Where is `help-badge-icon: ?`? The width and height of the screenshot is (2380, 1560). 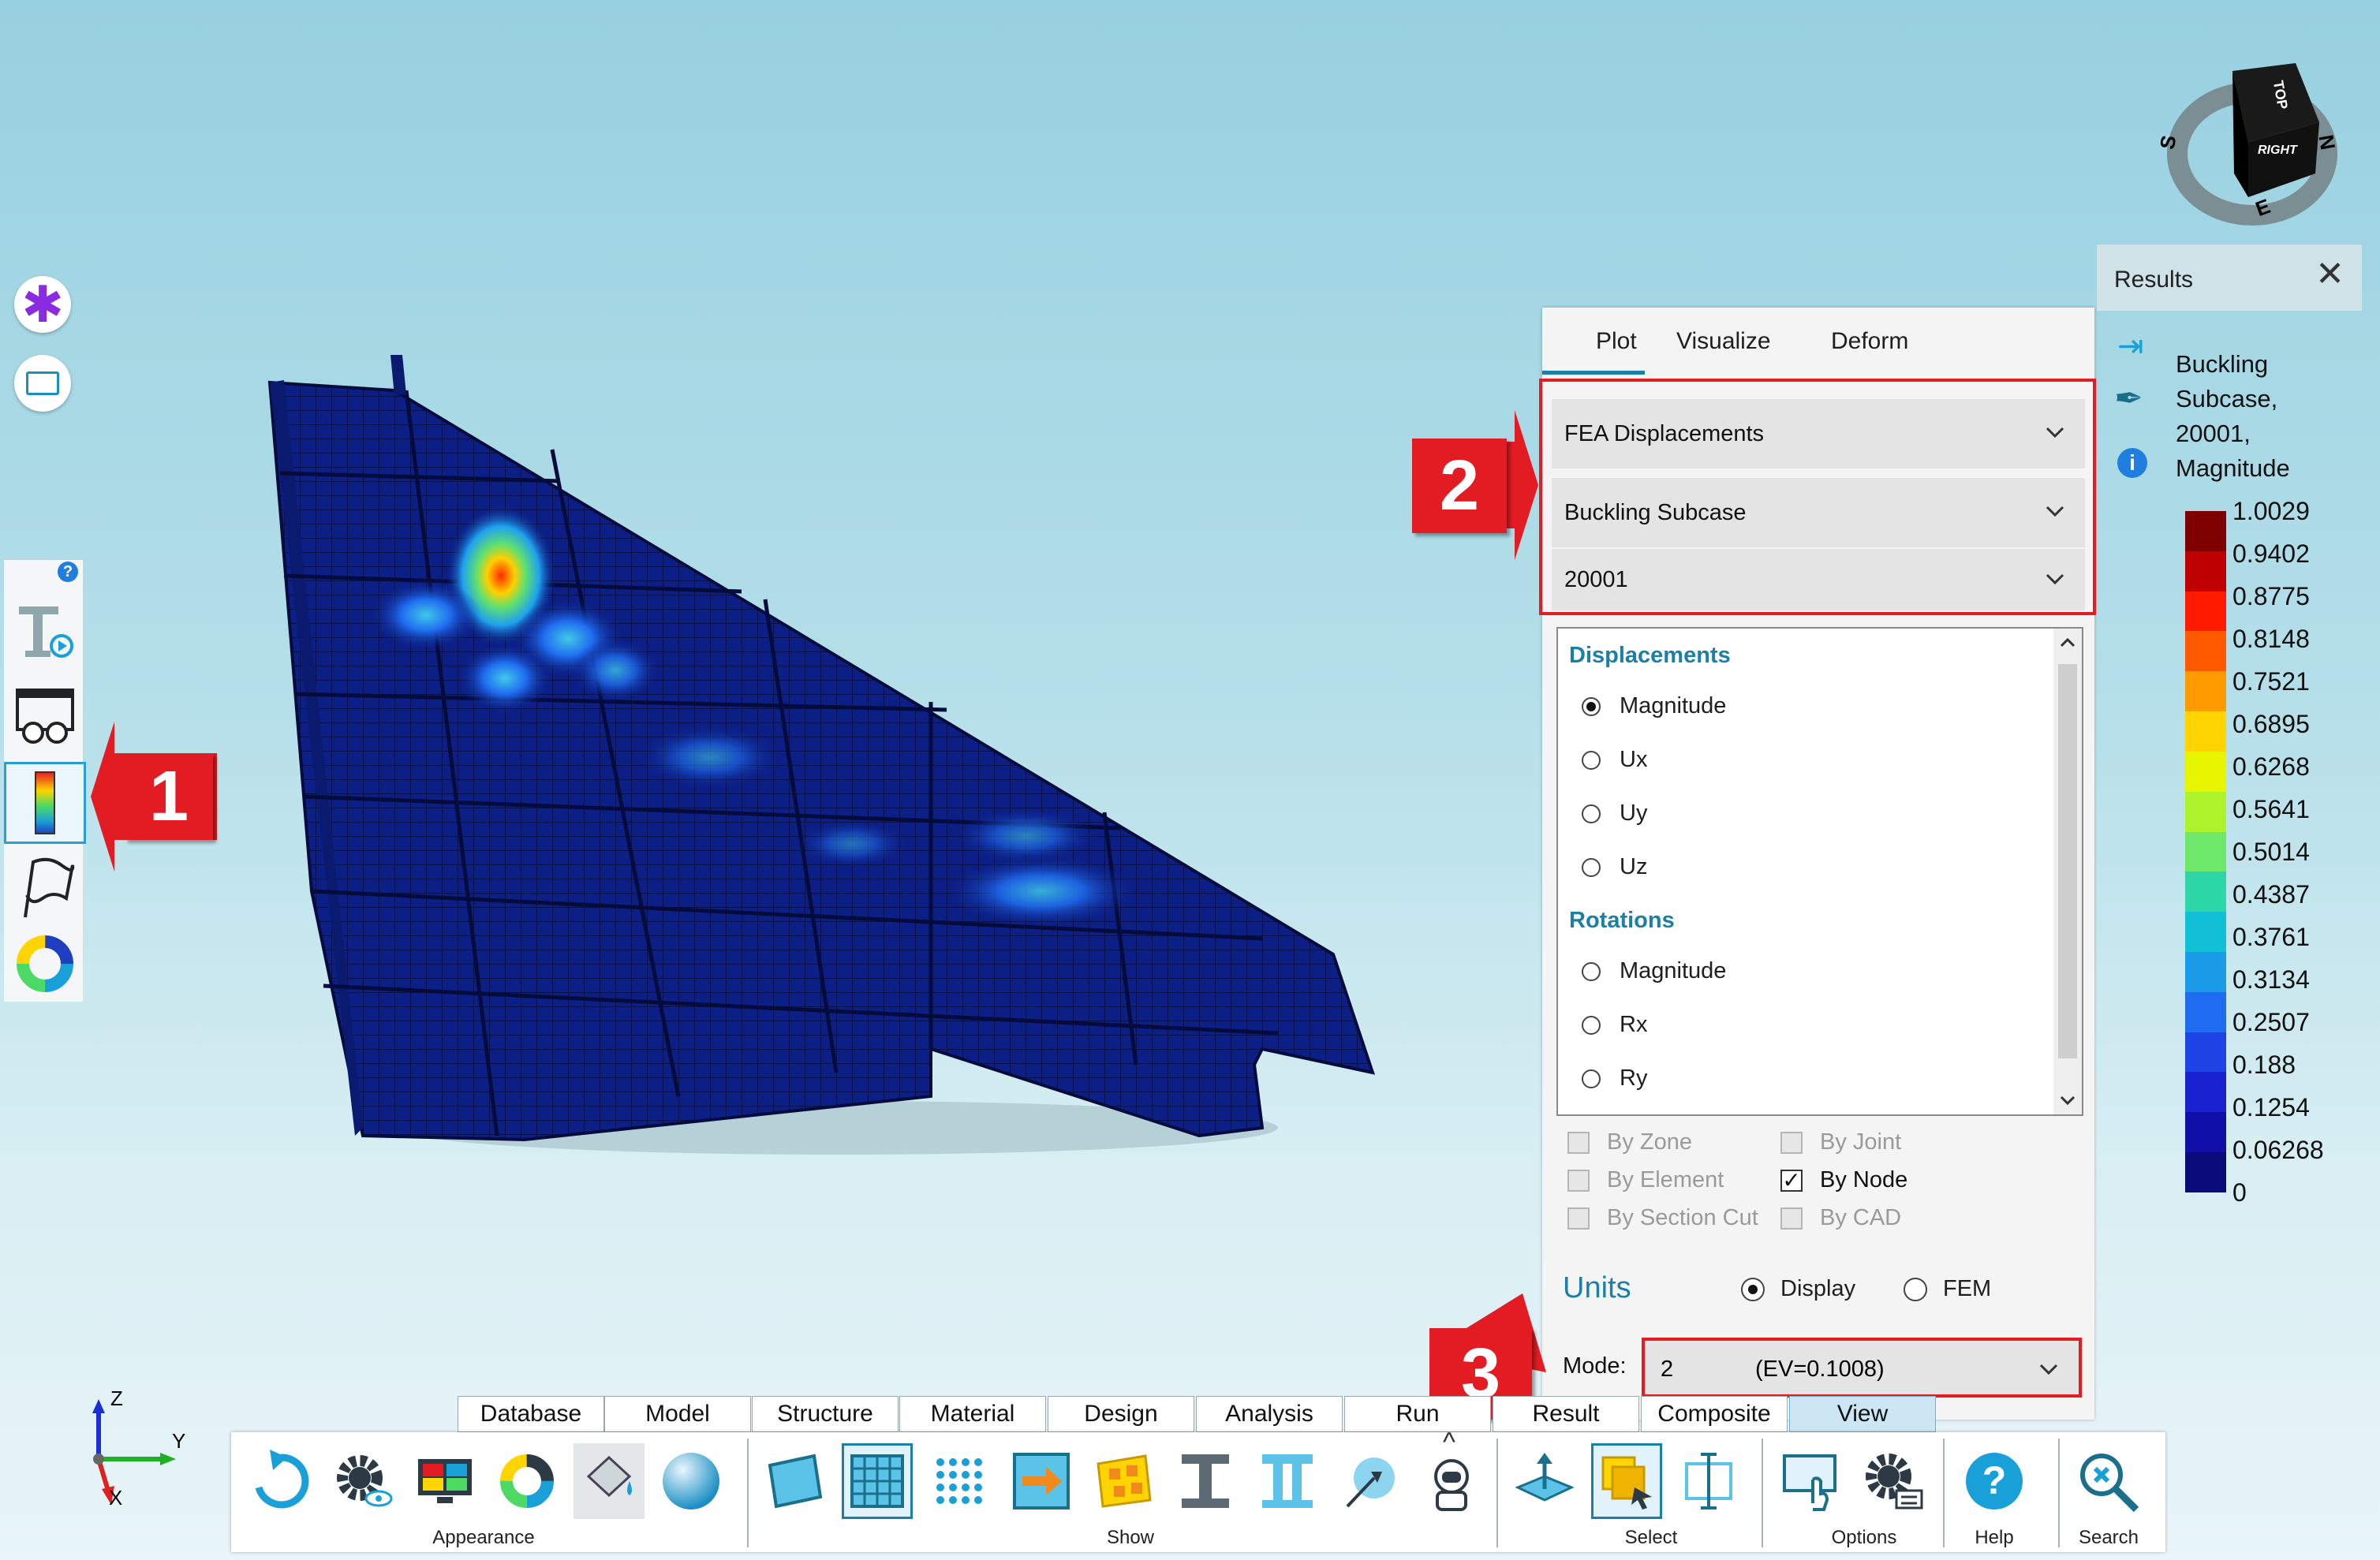 help-badge-icon: ? is located at coordinates (68, 572).